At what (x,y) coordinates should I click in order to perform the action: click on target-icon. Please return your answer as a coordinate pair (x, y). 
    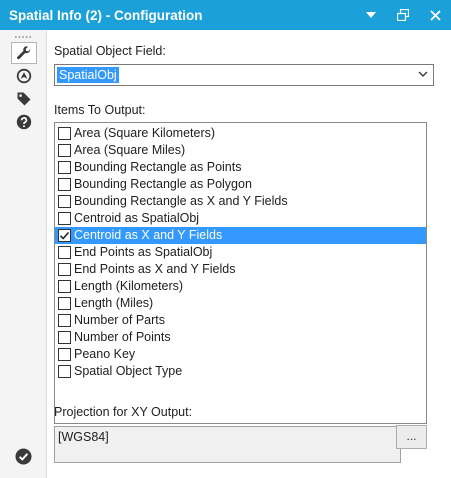
    Looking at the image, I should click on (24, 76).